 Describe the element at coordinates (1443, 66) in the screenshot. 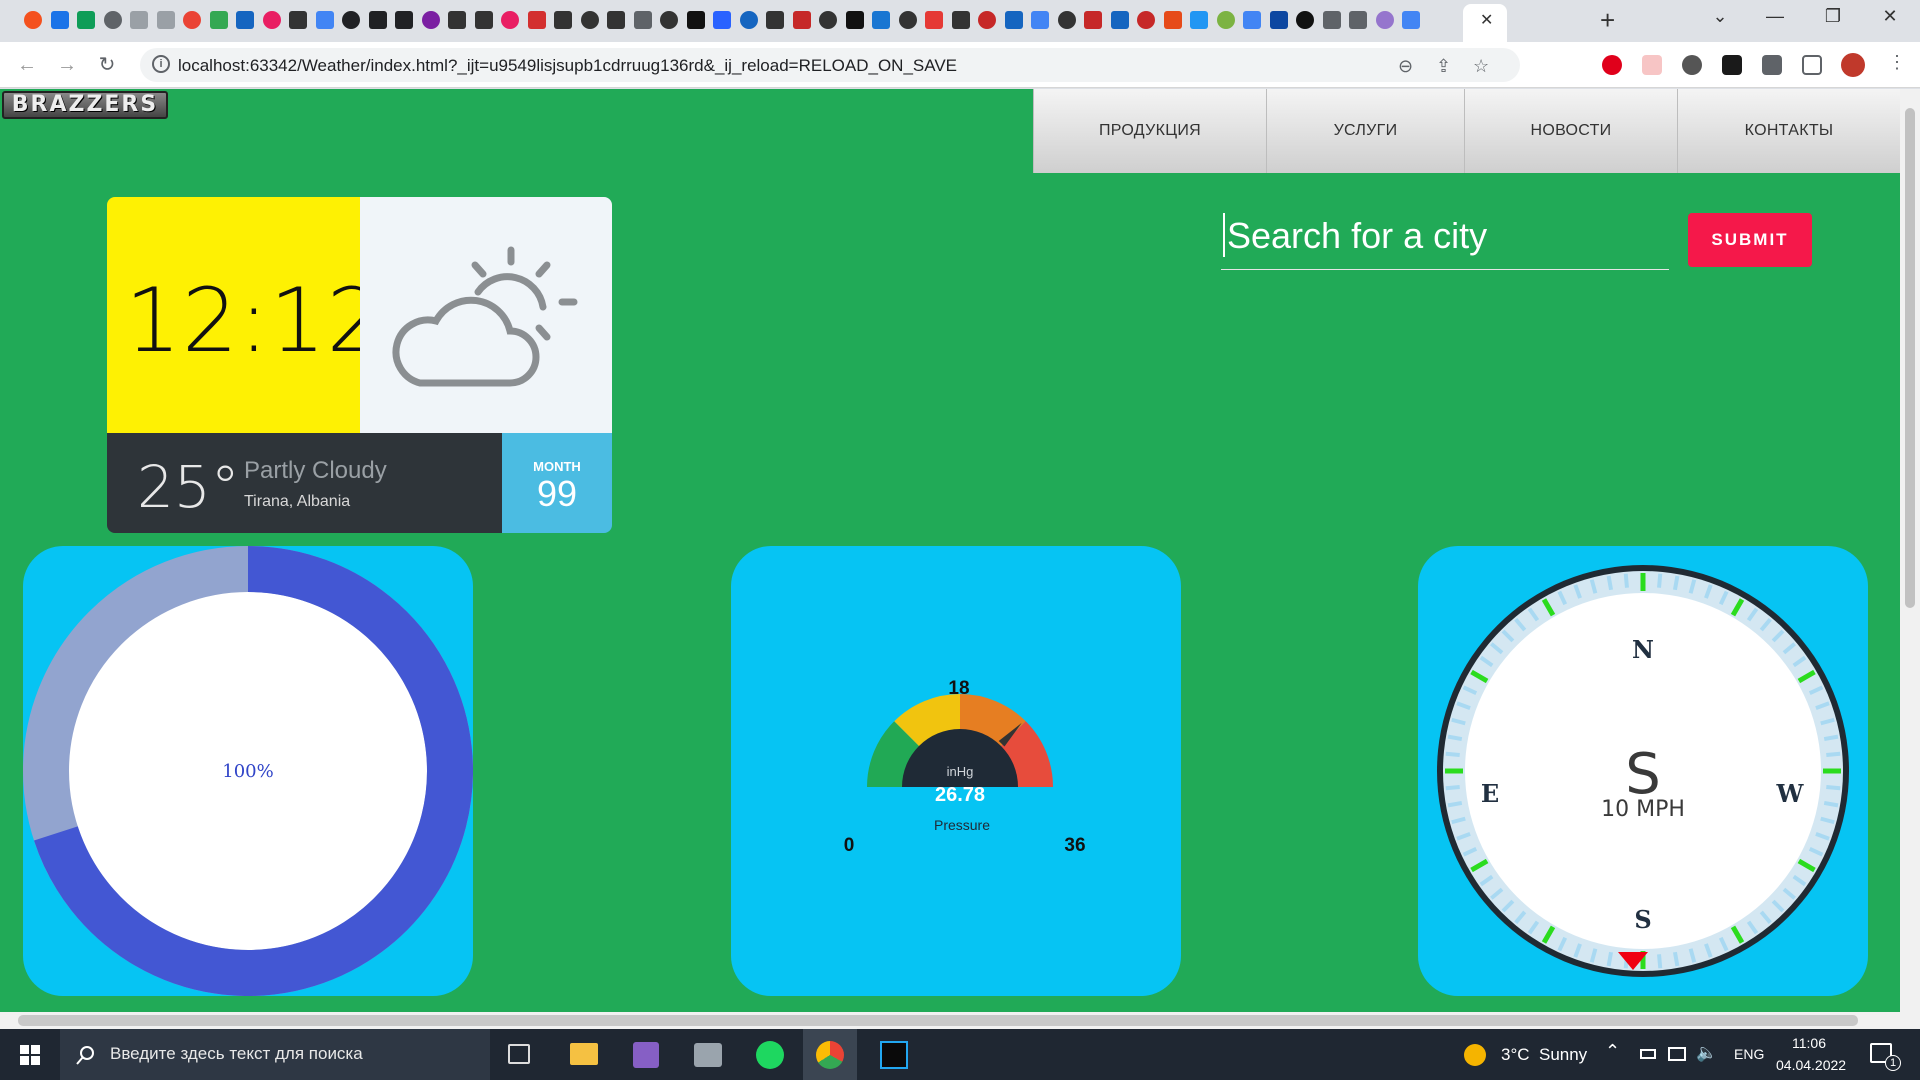

I see `share-icon: ⇪` at that location.